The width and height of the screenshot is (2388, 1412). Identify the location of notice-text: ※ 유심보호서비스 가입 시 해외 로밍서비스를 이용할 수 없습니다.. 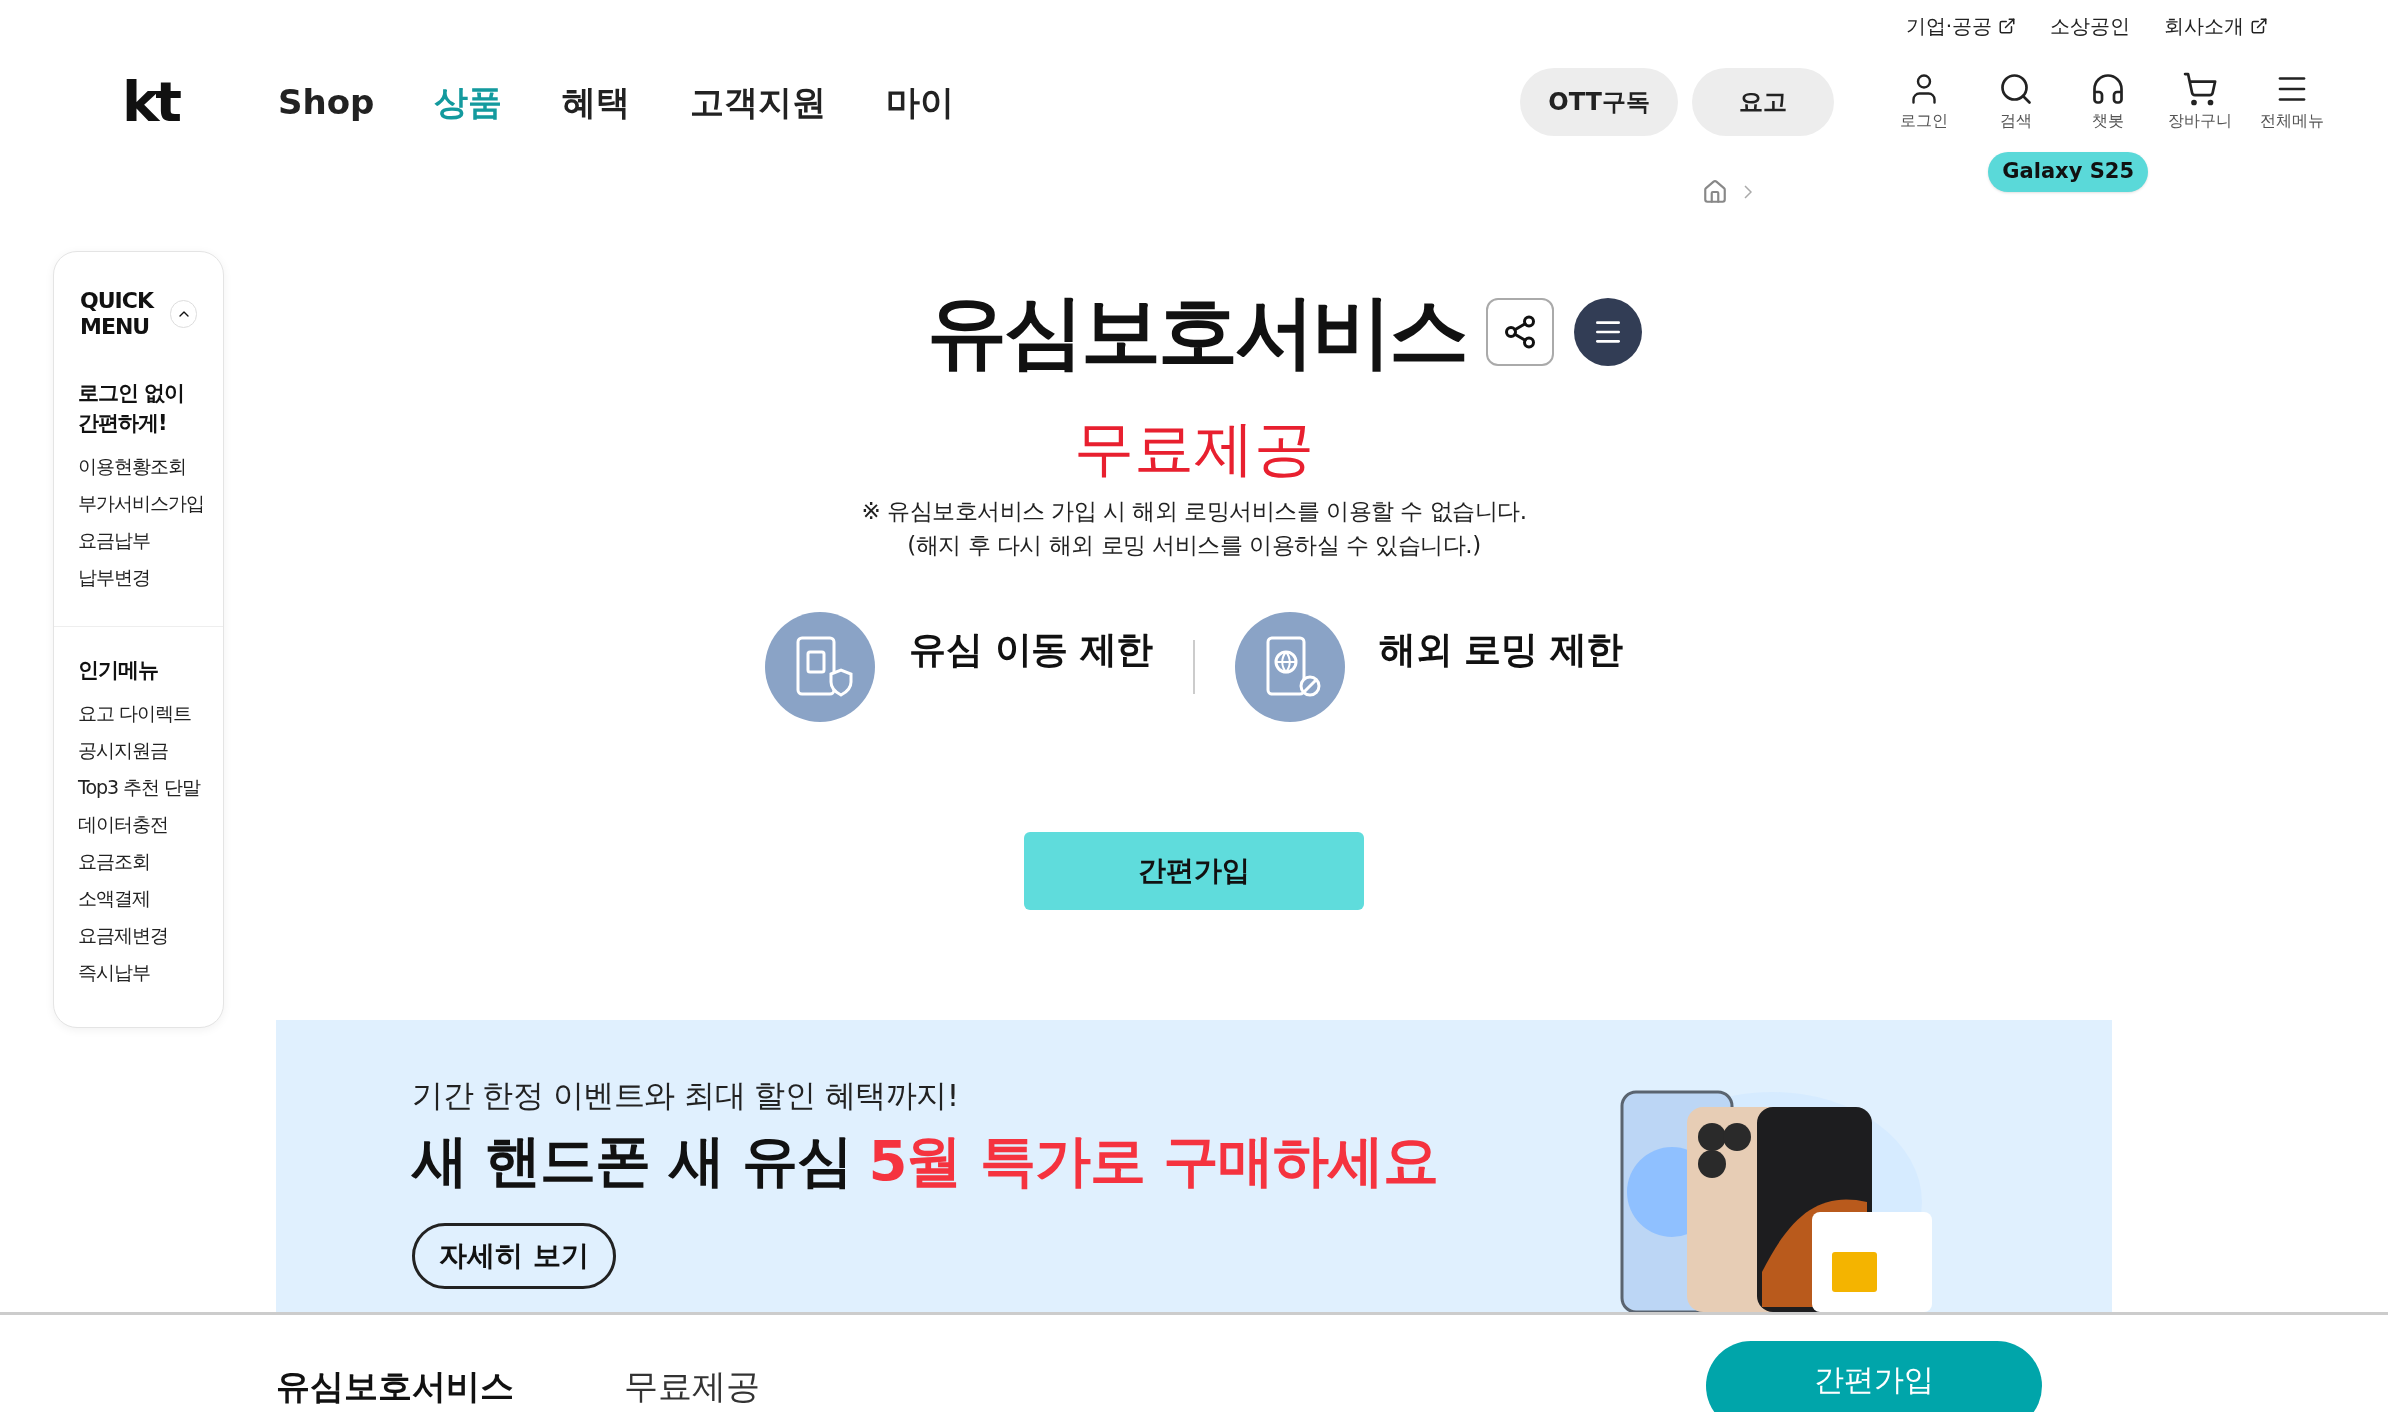
(1194, 511).